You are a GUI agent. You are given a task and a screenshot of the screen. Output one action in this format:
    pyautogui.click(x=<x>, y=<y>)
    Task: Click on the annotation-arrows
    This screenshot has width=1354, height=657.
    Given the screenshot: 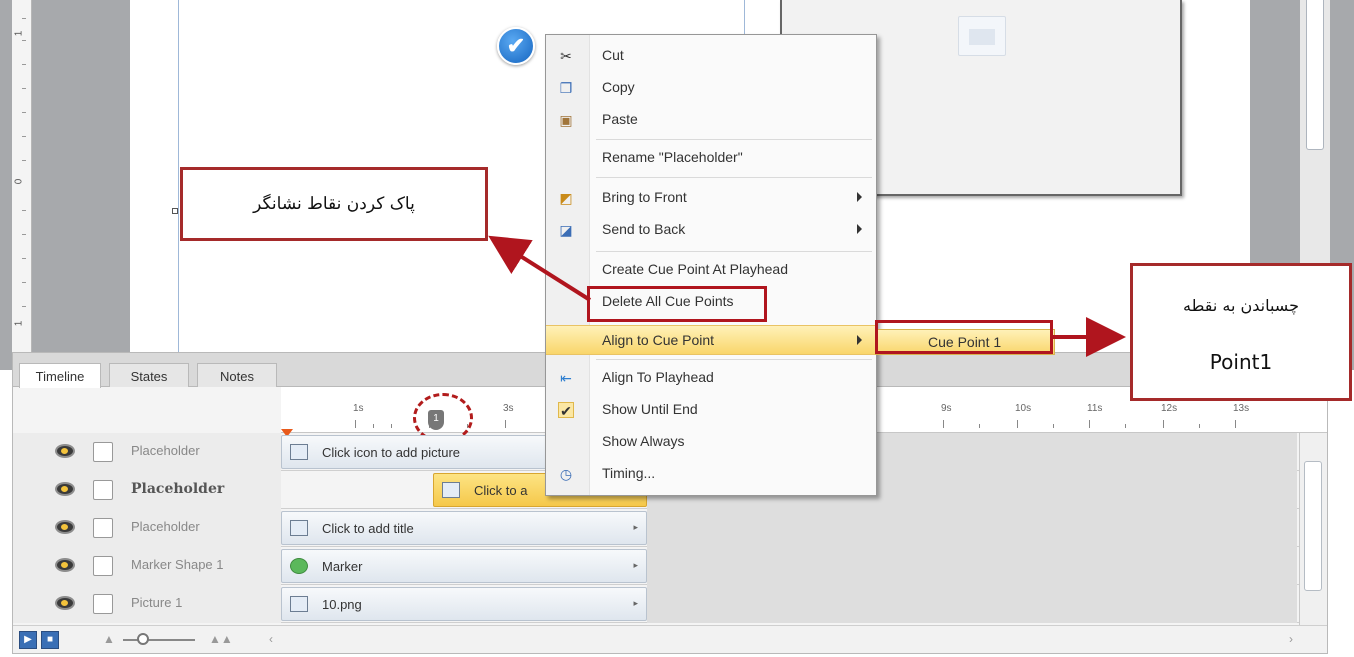 What is the action you would take?
    pyautogui.click(x=807, y=296)
    